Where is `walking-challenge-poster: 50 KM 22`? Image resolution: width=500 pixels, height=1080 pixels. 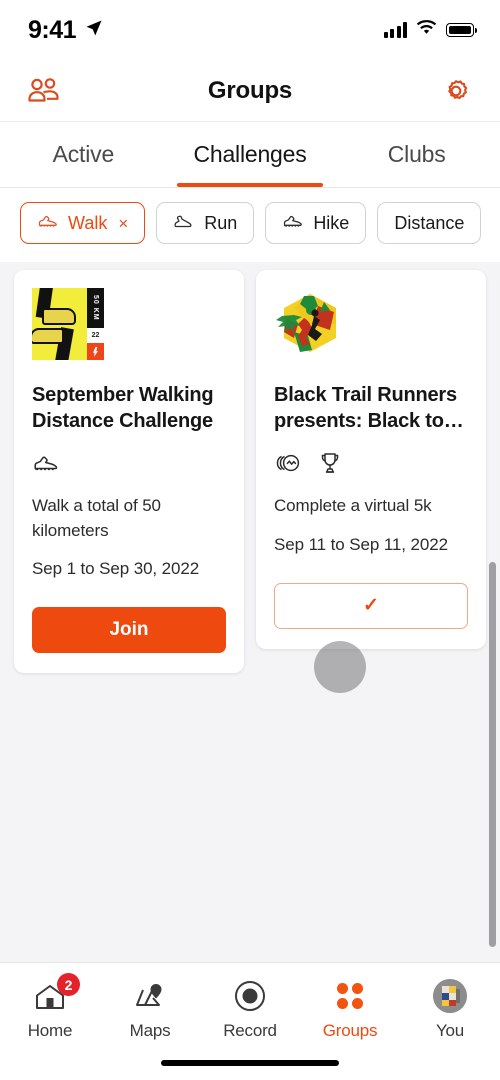 walking-challenge-poster: 50 KM 22 is located at coordinates (68, 324).